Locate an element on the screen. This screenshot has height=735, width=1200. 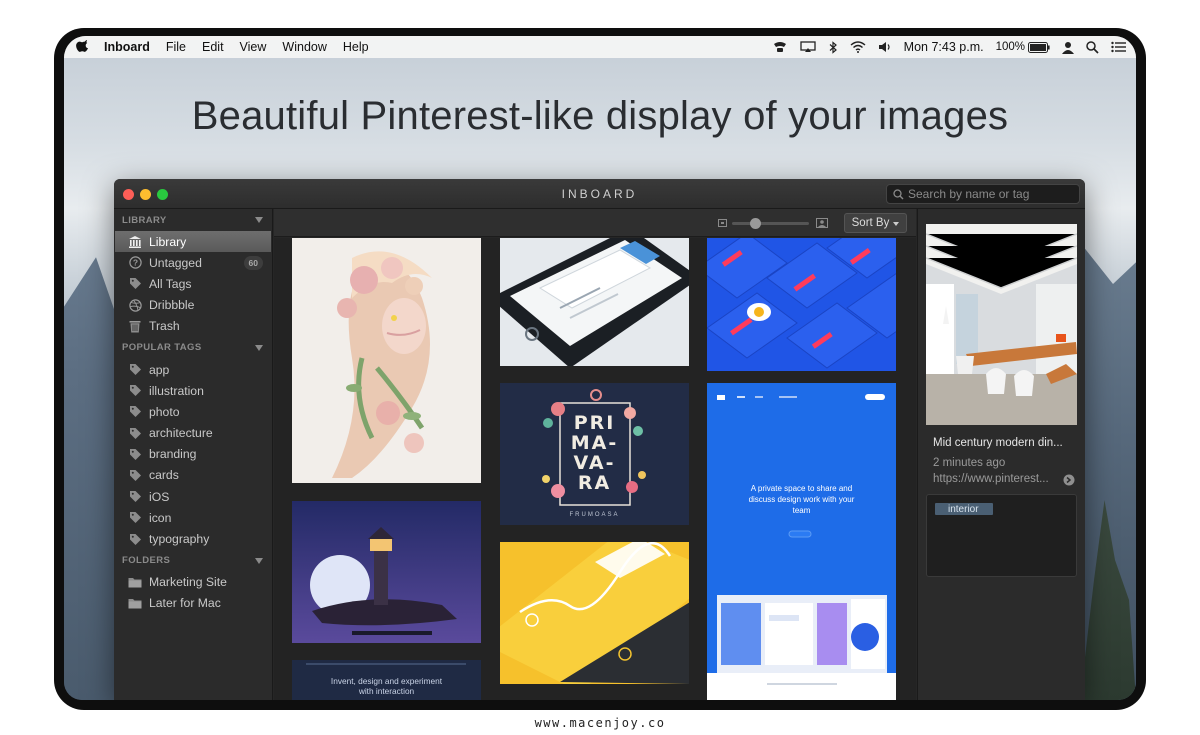
weather-app-image is located at coordinates (594, 613).